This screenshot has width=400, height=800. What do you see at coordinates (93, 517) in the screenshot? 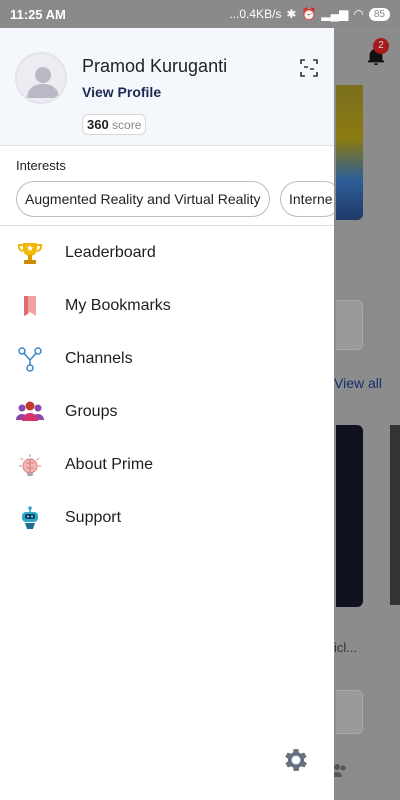
I see `menu-item-label: Support` at bounding box center [93, 517].